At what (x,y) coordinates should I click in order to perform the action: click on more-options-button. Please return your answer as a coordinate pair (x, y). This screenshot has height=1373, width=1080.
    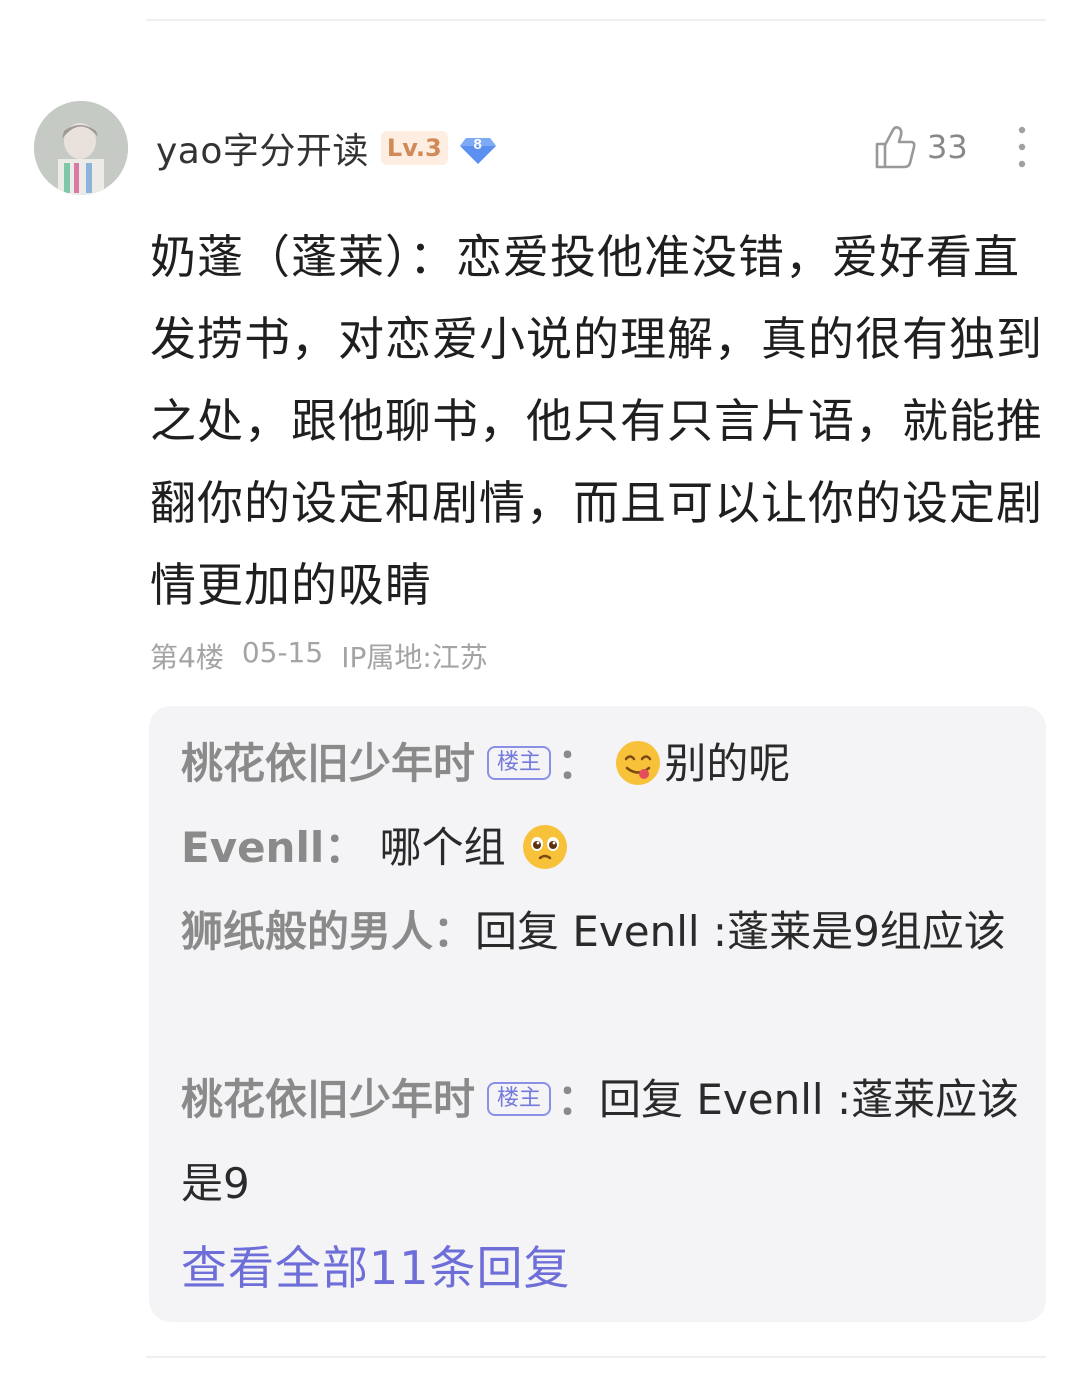
    Looking at the image, I should click on (1022, 147).